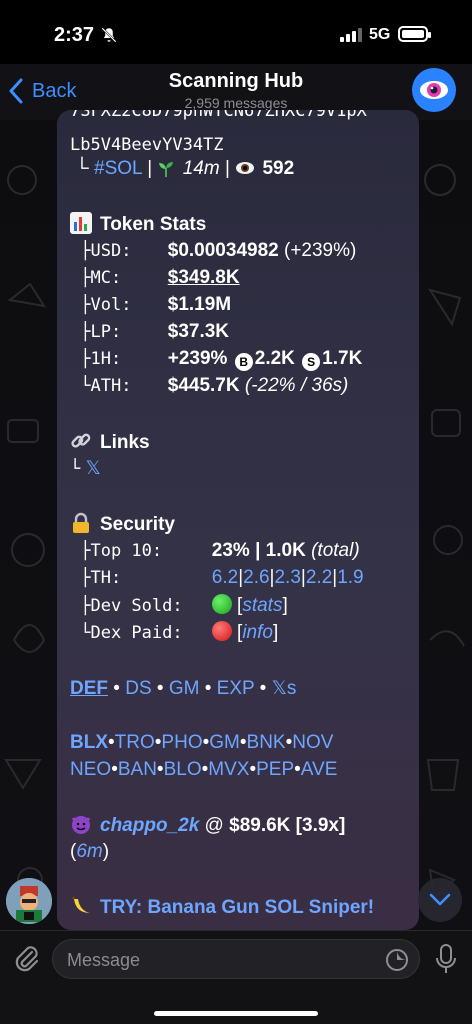  What do you see at coordinates (236, 103) in the screenshot?
I see `message-count: 2,959 messages` at bounding box center [236, 103].